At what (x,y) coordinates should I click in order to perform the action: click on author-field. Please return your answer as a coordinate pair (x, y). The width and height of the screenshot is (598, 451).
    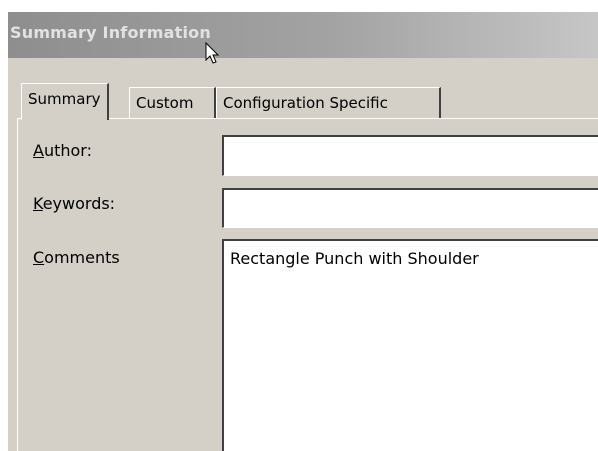
    Looking at the image, I should click on (410, 155).